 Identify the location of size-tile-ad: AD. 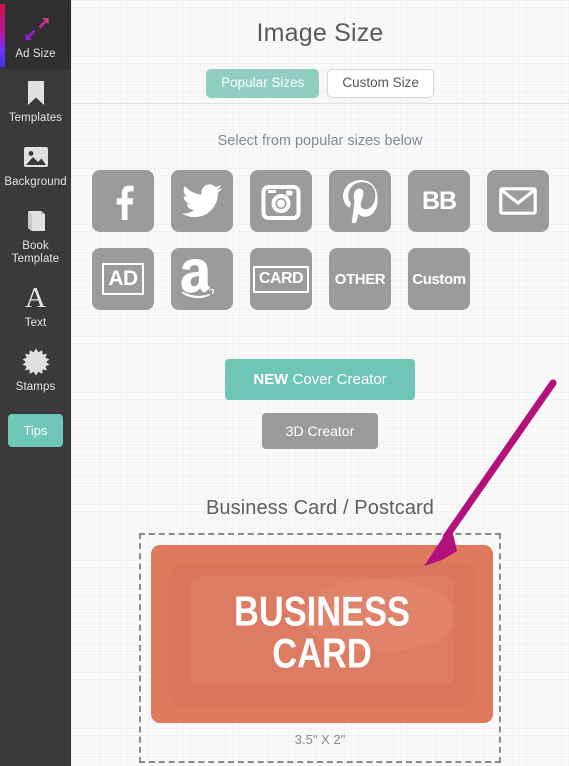
(123, 279).